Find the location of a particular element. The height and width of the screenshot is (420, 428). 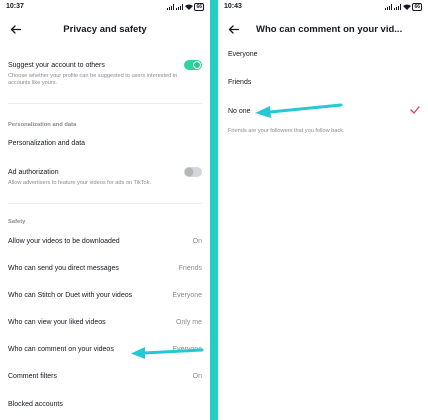

section-header-safety: Safety is located at coordinates (17, 222).